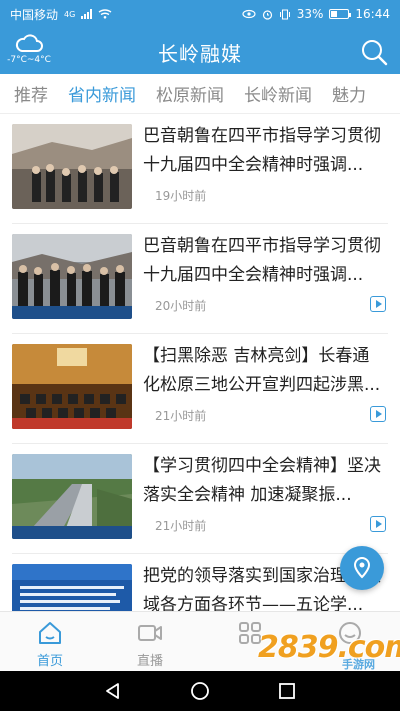 Image resolution: width=400 pixels, height=711 pixels. I want to click on system-nav-bar, so click(200, 691).